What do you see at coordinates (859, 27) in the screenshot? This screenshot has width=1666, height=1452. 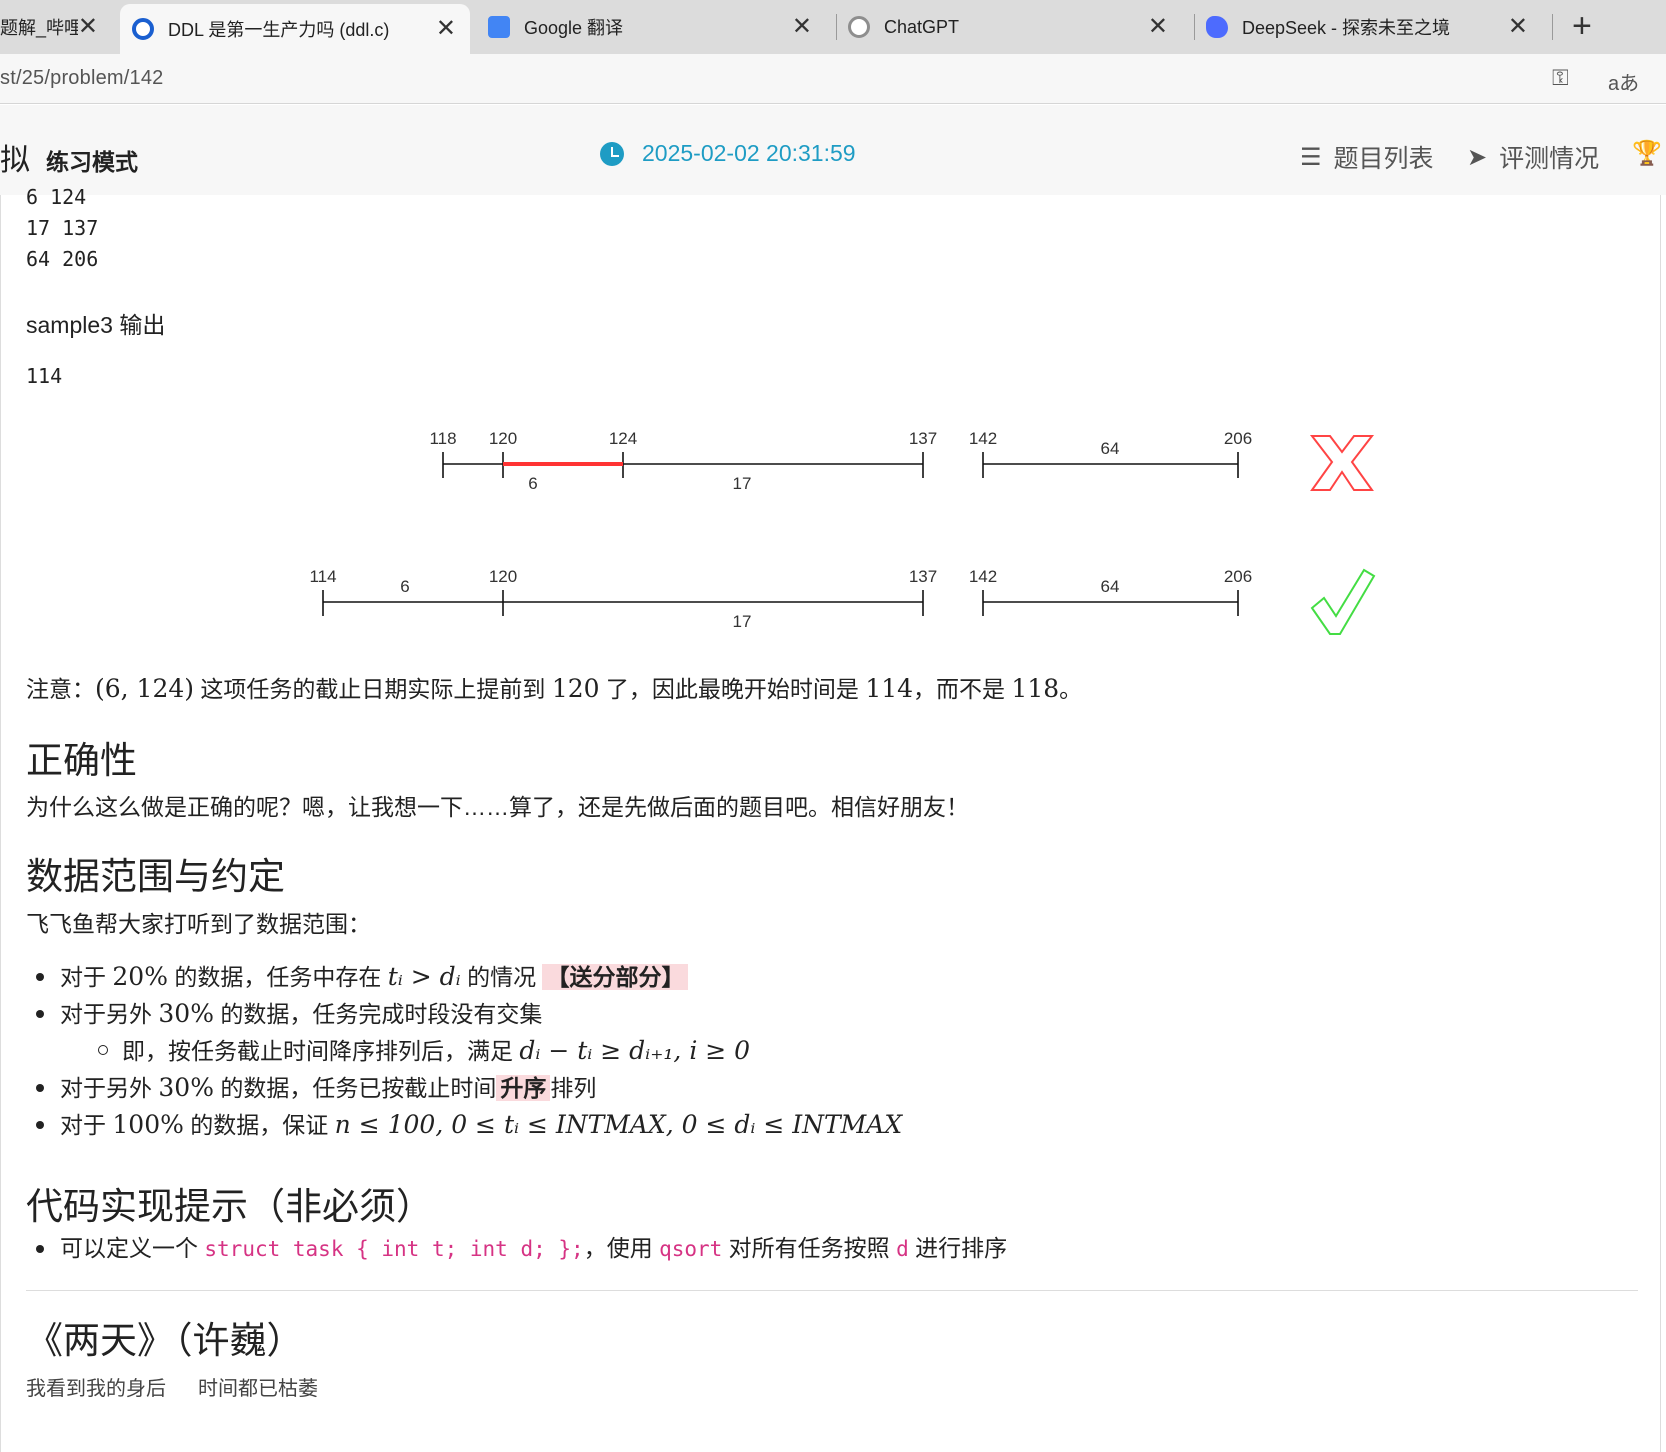 I see `chatgpt-favicon-icon` at bounding box center [859, 27].